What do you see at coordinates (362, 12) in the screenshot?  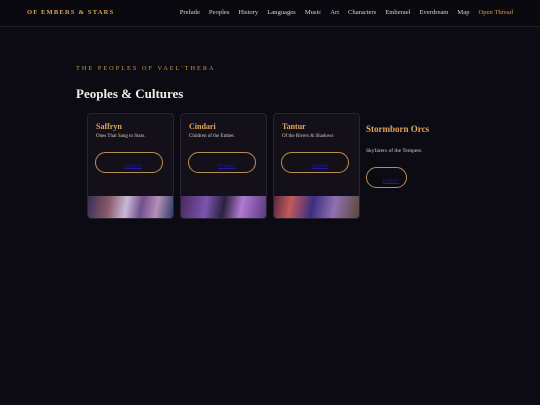 I see `nav-link-characters: Characters` at bounding box center [362, 12].